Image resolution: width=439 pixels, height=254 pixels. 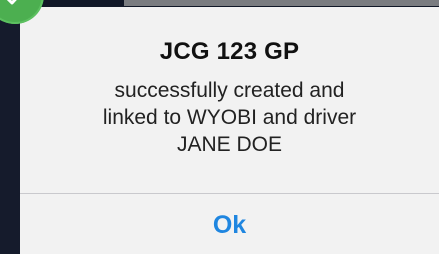 I want to click on background-panel, so click(x=10, y=127).